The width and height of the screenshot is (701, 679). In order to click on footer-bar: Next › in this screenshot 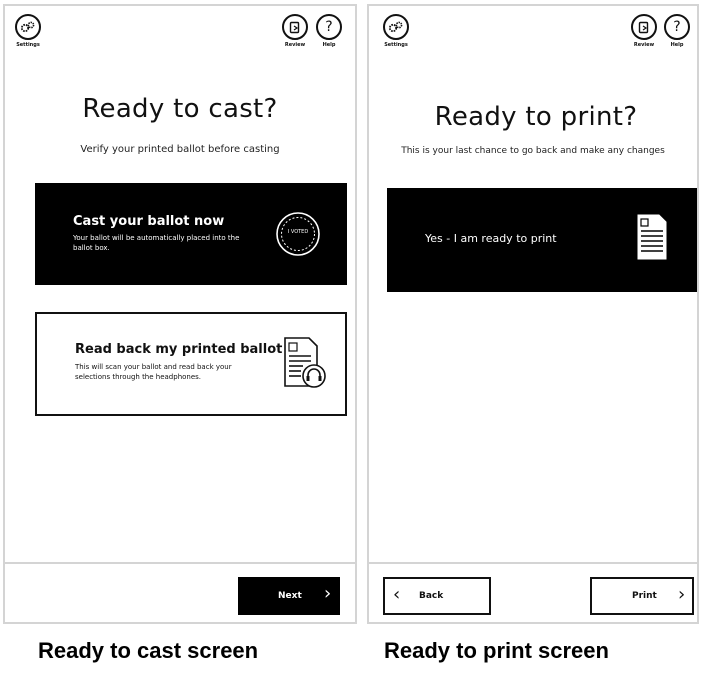, I will do `click(180, 592)`.